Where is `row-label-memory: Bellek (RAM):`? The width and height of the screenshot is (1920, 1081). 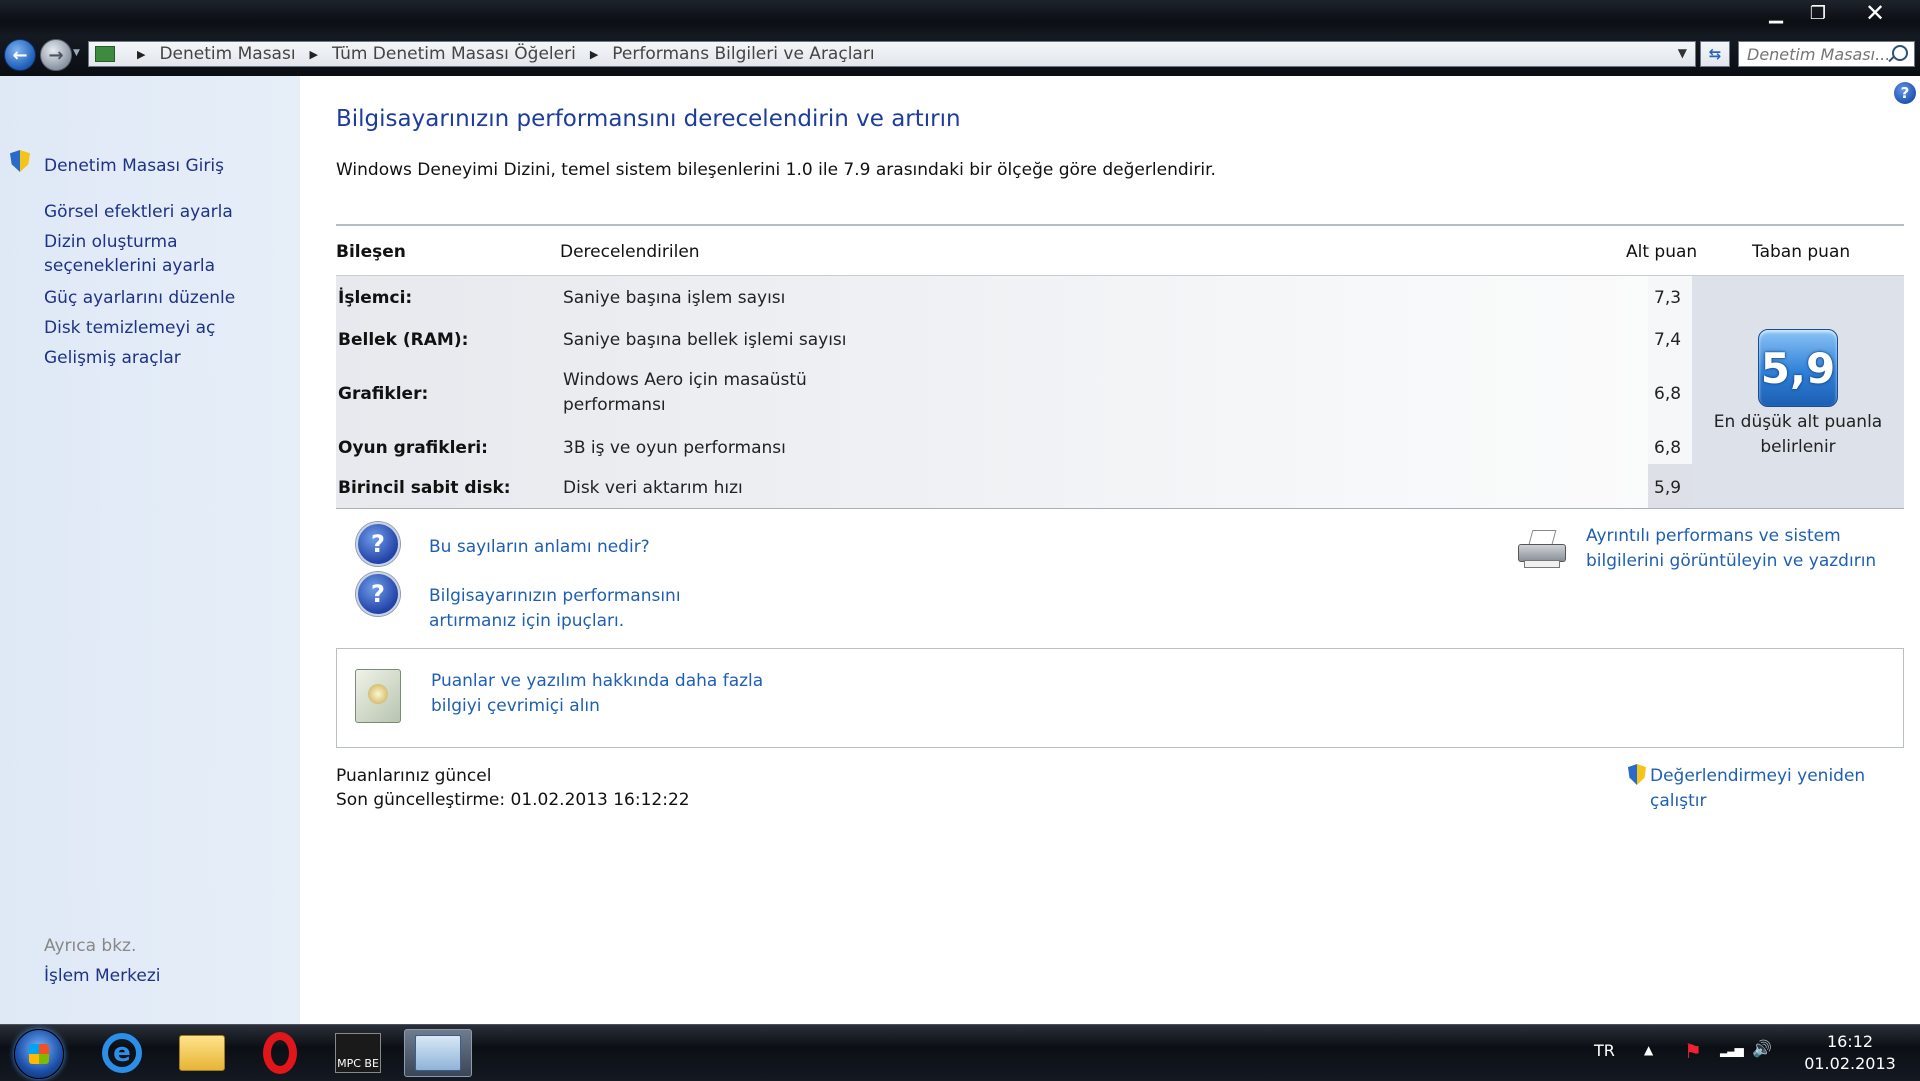 row-label-memory: Bellek (RAM): is located at coordinates (403, 340).